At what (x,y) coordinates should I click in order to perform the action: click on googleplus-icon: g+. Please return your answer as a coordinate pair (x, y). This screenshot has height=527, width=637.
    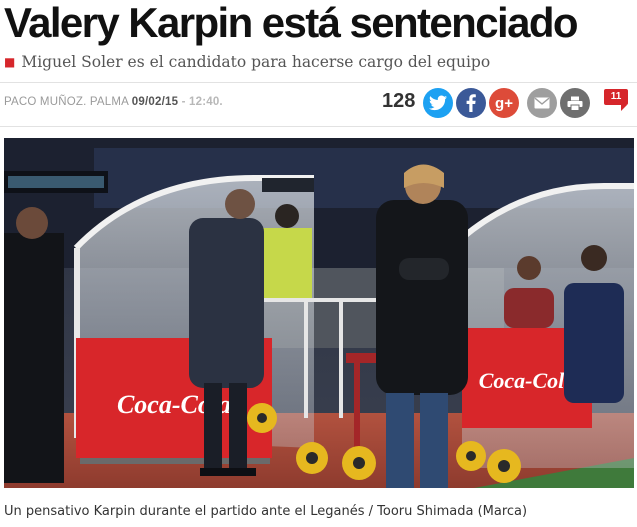
    Looking at the image, I should click on (504, 103).